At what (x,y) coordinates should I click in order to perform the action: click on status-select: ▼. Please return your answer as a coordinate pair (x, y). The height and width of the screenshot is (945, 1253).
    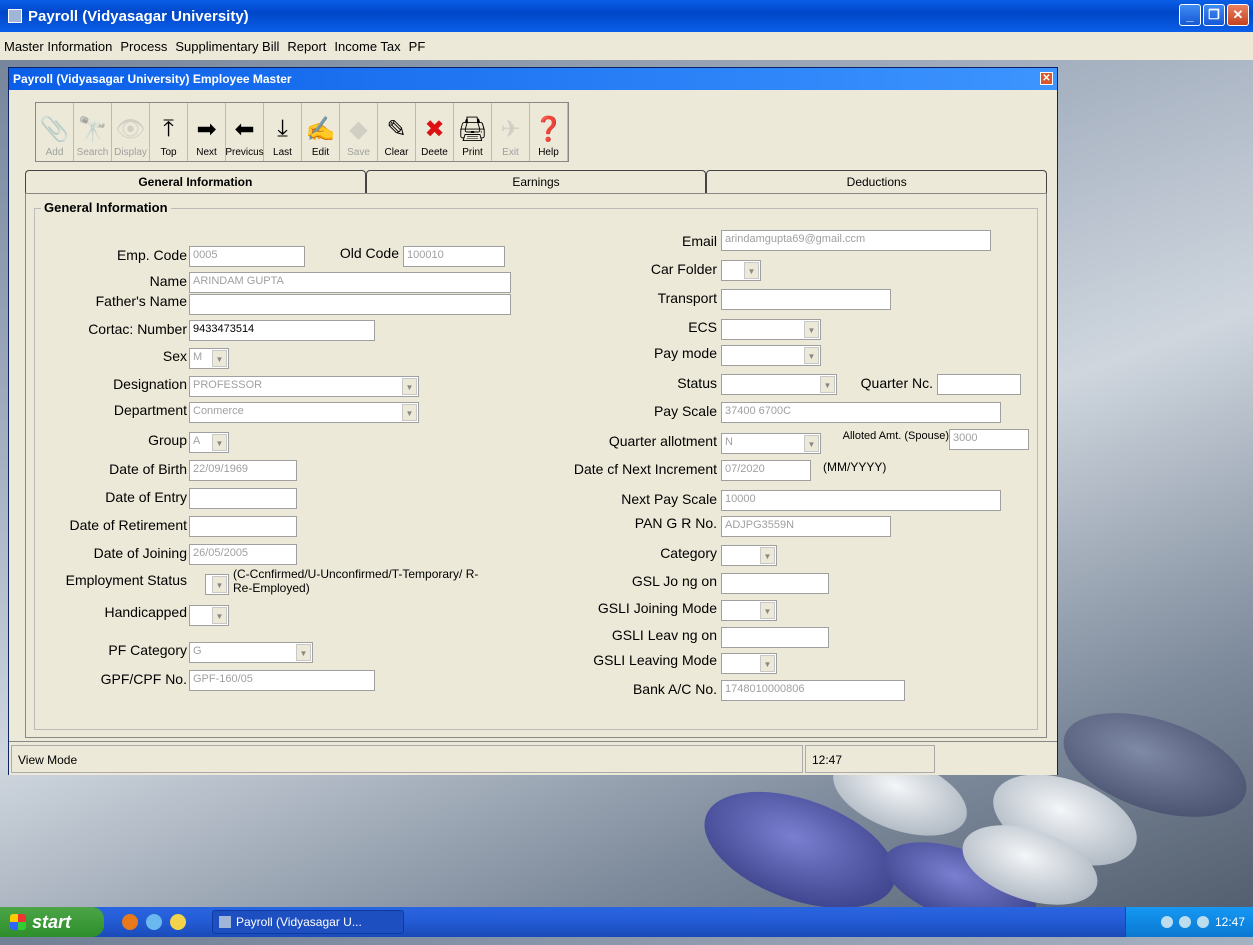
    Looking at the image, I should click on (779, 384).